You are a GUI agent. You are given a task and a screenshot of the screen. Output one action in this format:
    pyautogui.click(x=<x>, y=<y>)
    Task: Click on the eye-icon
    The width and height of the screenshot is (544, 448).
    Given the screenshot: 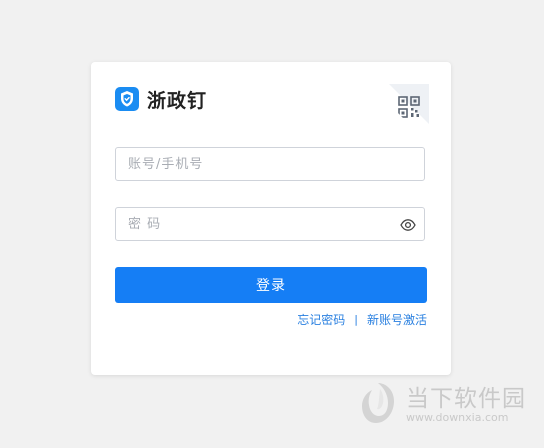 What is the action you would take?
    pyautogui.click(x=408, y=224)
    